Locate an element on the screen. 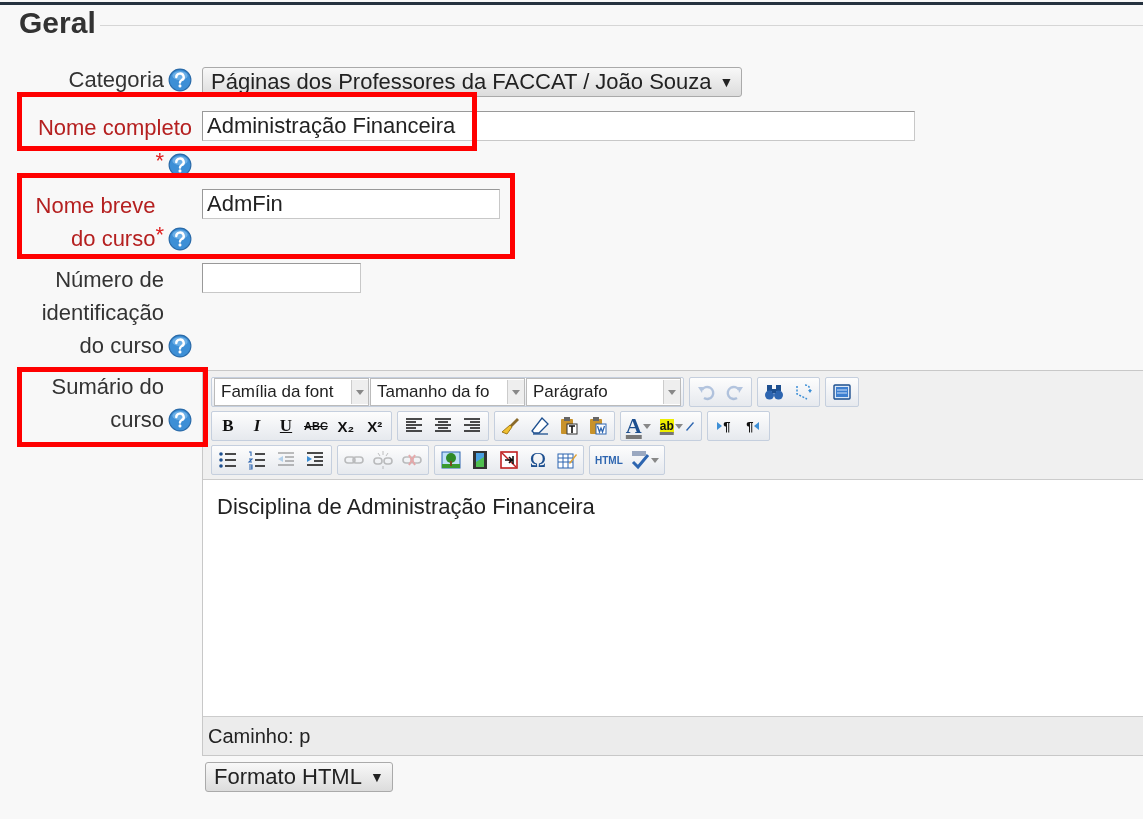 This screenshot has height=819, width=1143. toolbar-dropdown: Família da font is located at coordinates (291, 392).